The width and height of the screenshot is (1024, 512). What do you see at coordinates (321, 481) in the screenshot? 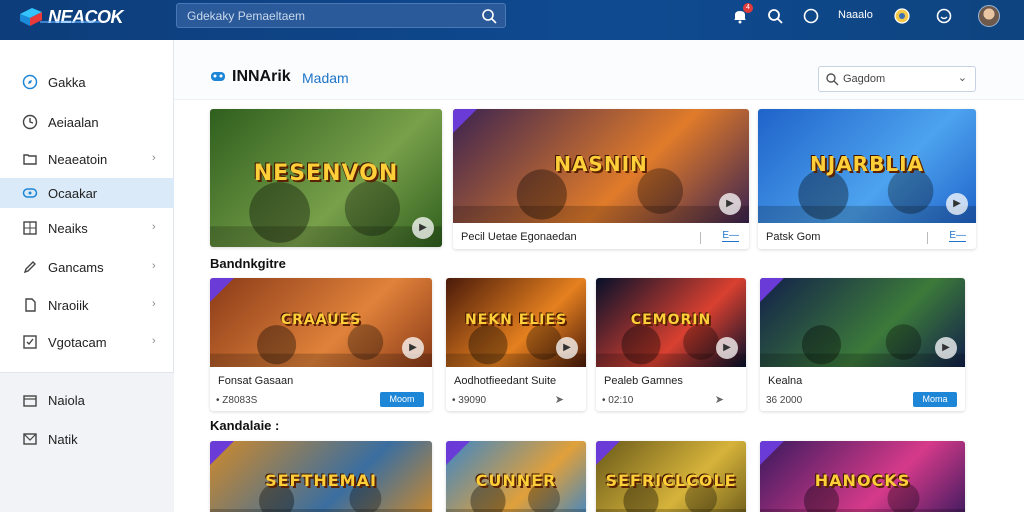
I see `game-title-art: SEFTHEMAI` at bounding box center [321, 481].